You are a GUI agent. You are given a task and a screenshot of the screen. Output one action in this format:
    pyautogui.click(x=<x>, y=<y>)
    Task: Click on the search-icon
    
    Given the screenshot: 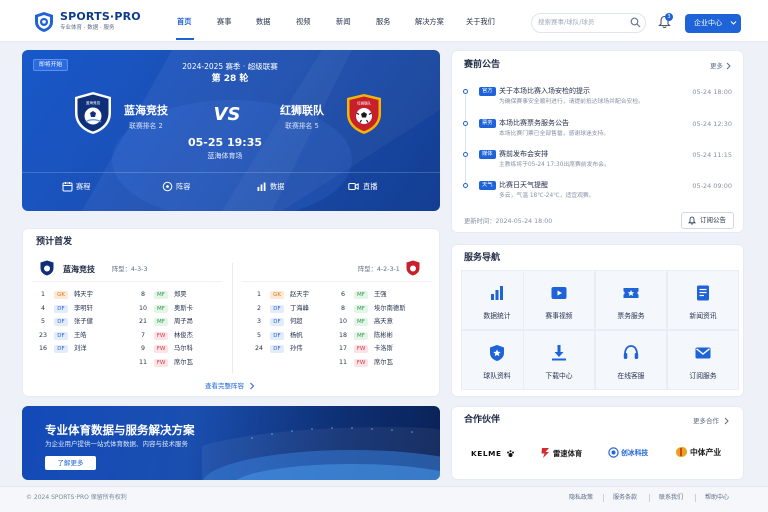 What is the action you would take?
    pyautogui.click(x=635, y=22)
    